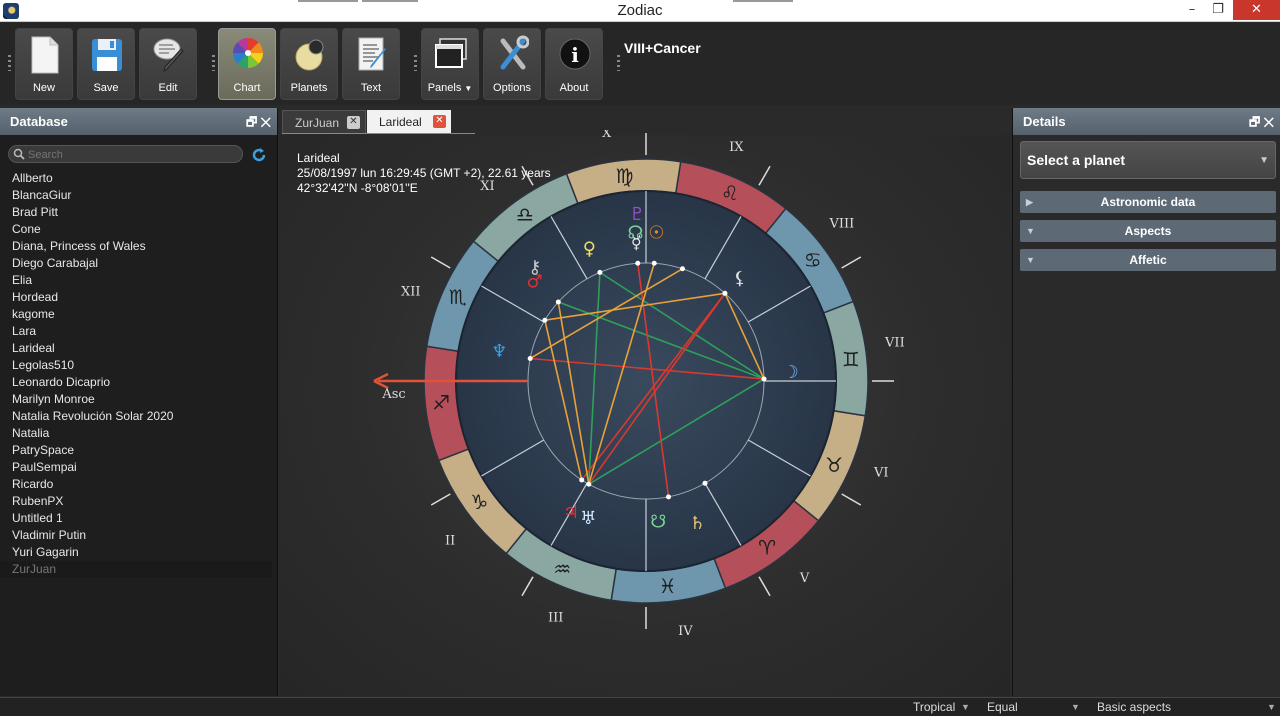 The height and width of the screenshot is (716, 1280). I want to click on window-title: Zodiac, so click(640, 10).